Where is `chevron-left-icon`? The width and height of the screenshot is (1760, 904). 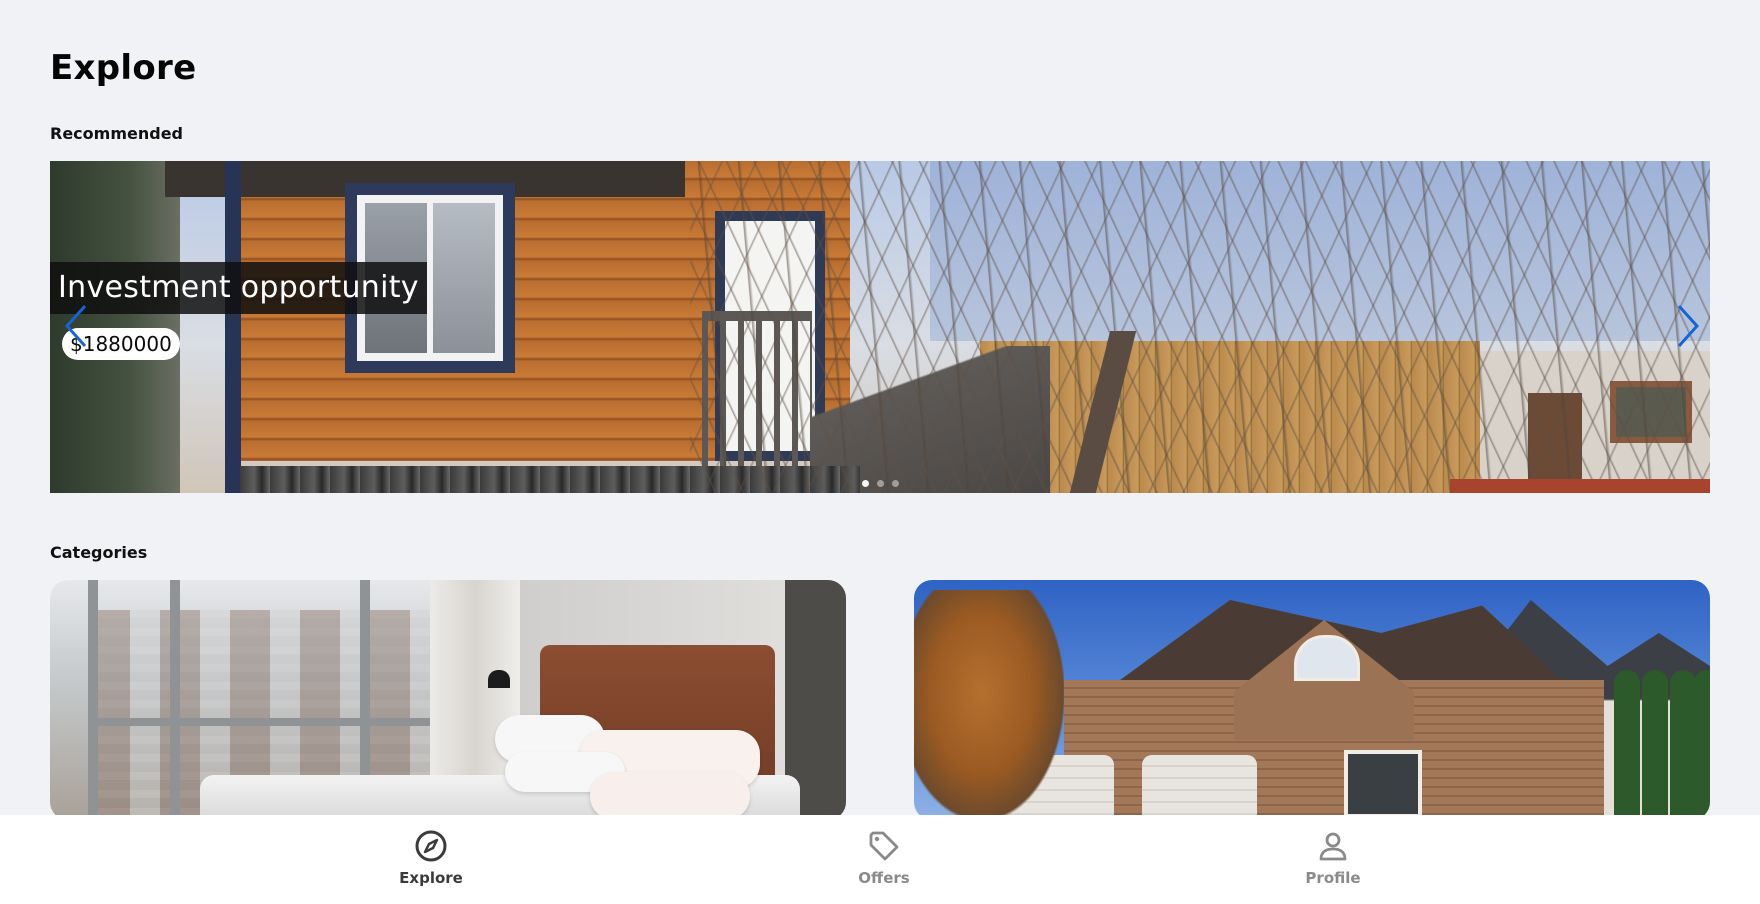
chevron-left-icon is located at coordinates (75, 326).